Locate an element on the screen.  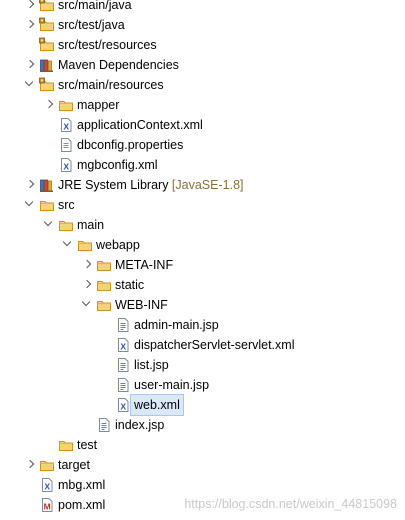
tree-item: src/test/java is located at coordinates (202, 25).